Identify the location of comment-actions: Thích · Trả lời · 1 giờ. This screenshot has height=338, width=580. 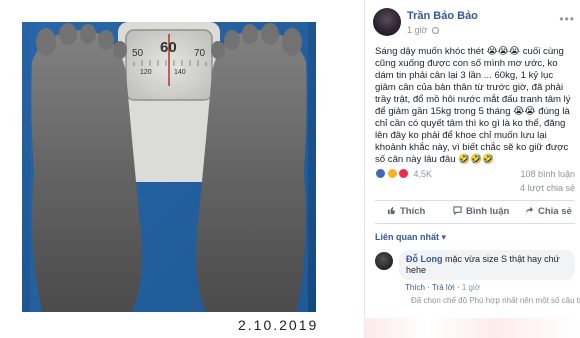
(442, 287).